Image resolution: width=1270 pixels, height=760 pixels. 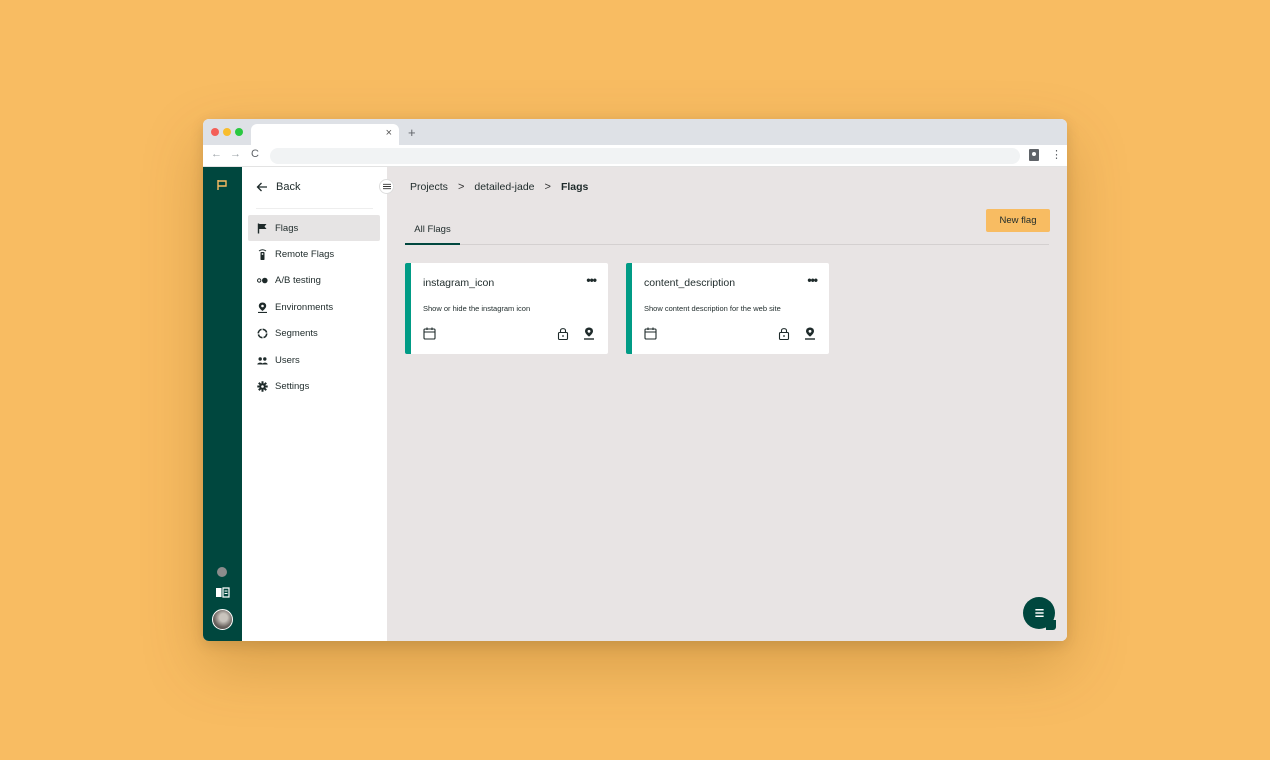 I want to click on sidebar-item-remote-flags: Remote Flags, so click(x=314, y=254).